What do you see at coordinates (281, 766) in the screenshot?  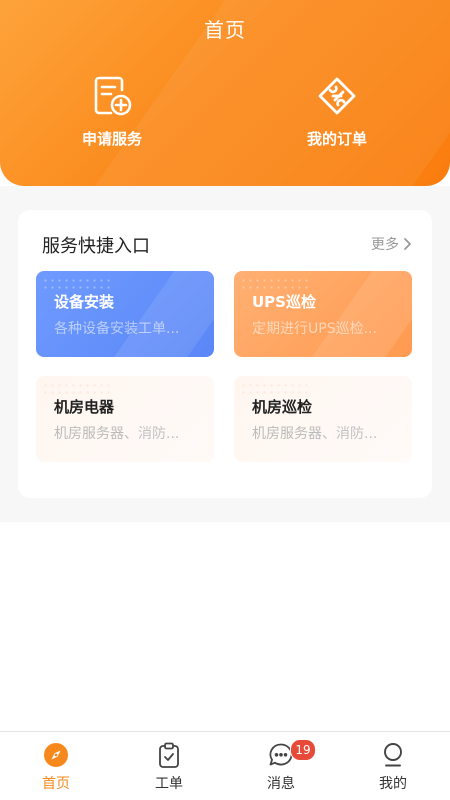 I see `tab-messages: 19 消息` at bounding box center [281, 766].